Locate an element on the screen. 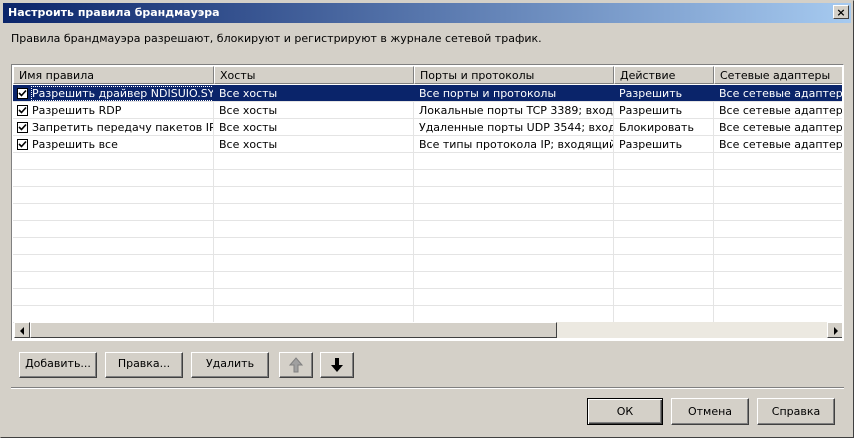 This screenshot has height=438, width=854. scrollbar-thumb is located at coordinates (293, 330).